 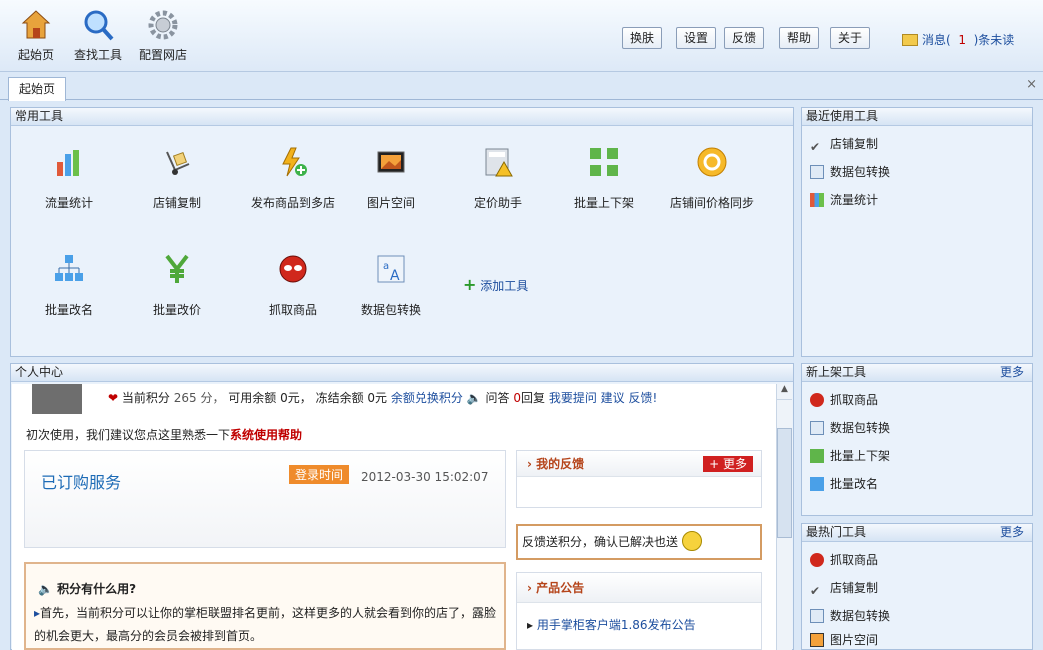 What do you see at coordinates (266, 435) in the screenshot?
I see `help-link: 系统使用帮助` at bounding box center [266, 435].